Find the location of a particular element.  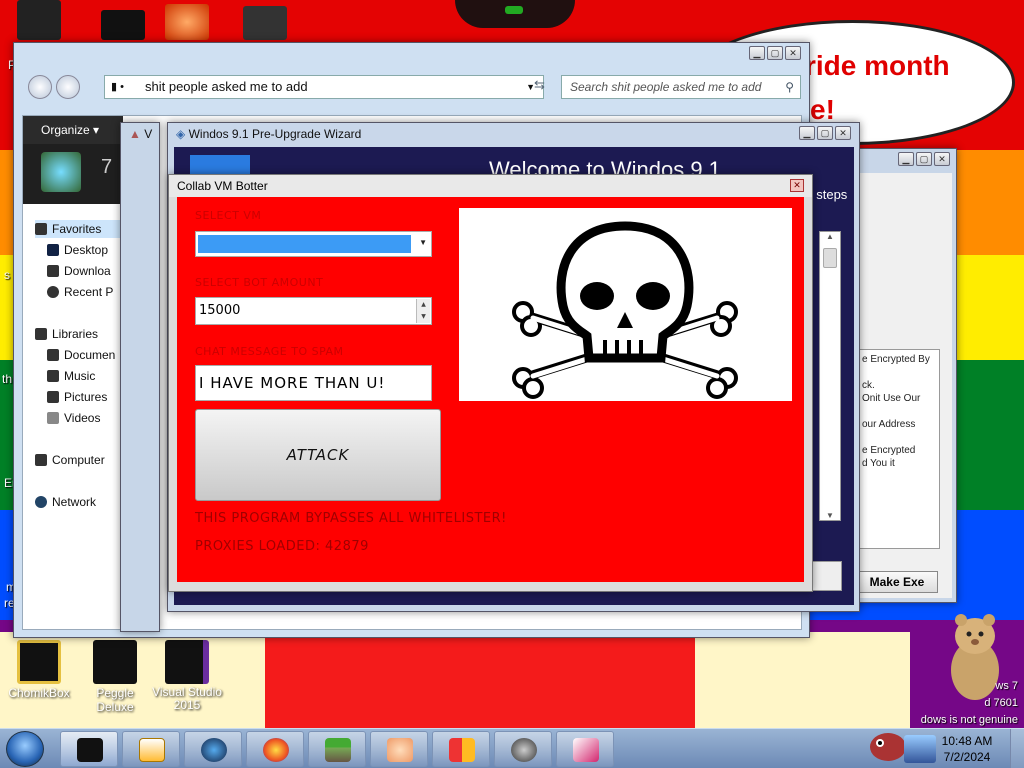

wizard-scrollbar: ▲ ▼ is located at coordinates (830, 376).